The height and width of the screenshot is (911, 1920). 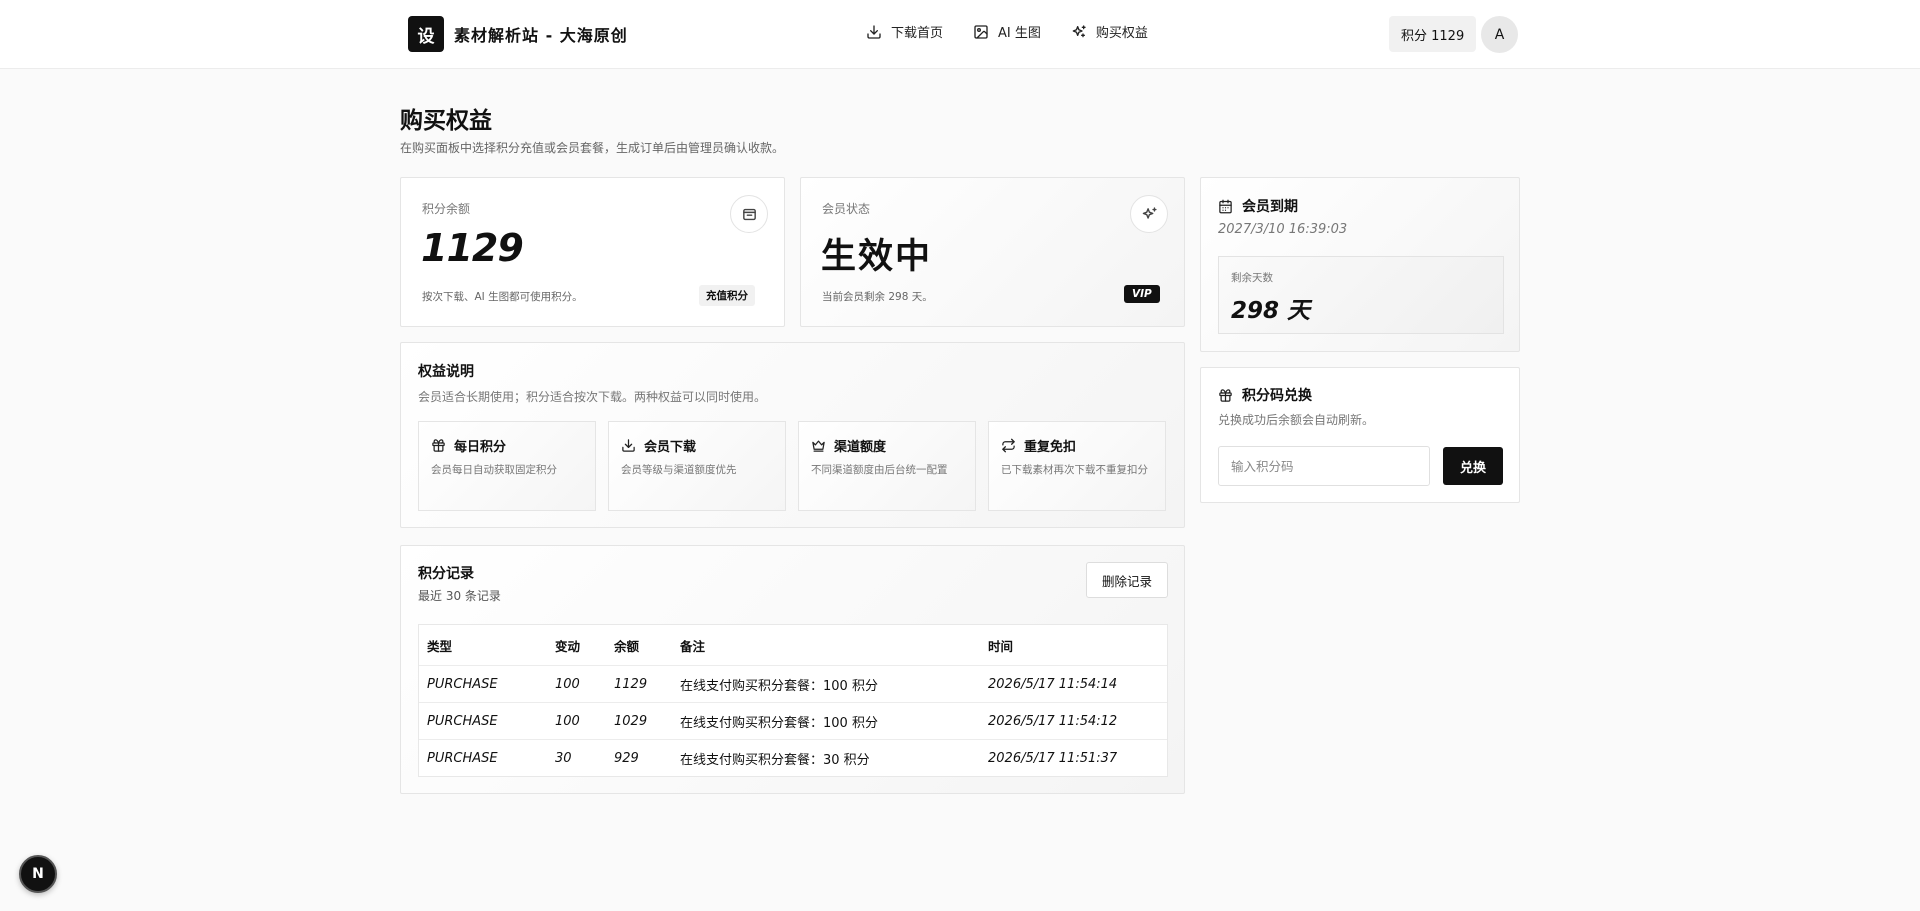 I want to click on page-subtitle: 在购买面板中选择积分充值或会员套餐，生成订单后由管理员确认收款。, so click(x=592, y=148).